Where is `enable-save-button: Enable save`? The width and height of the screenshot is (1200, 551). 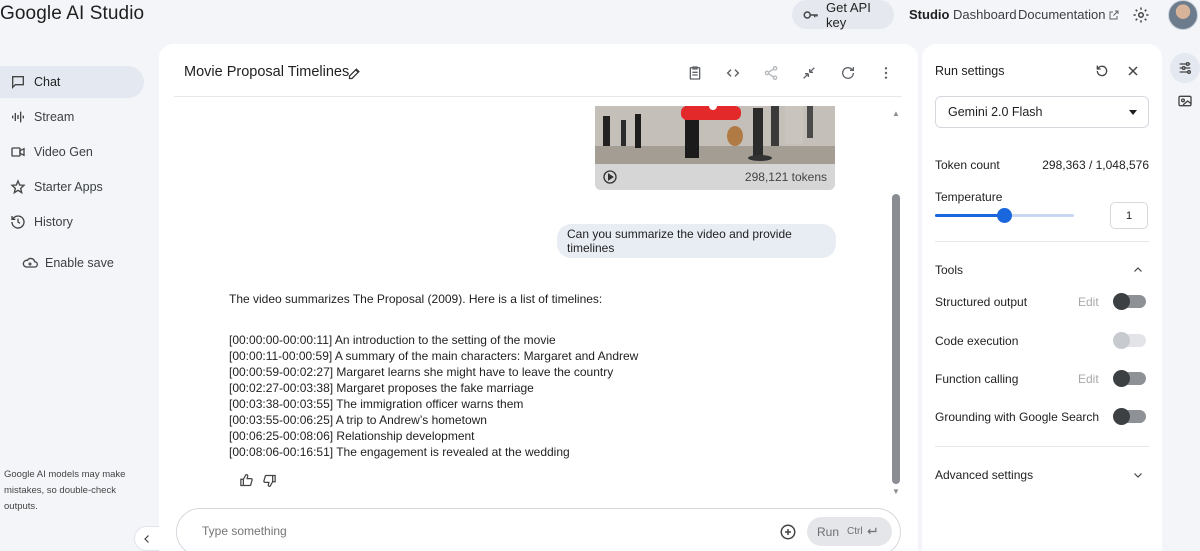 enable-save-button: Enable save is located at coordinates (68, 263).